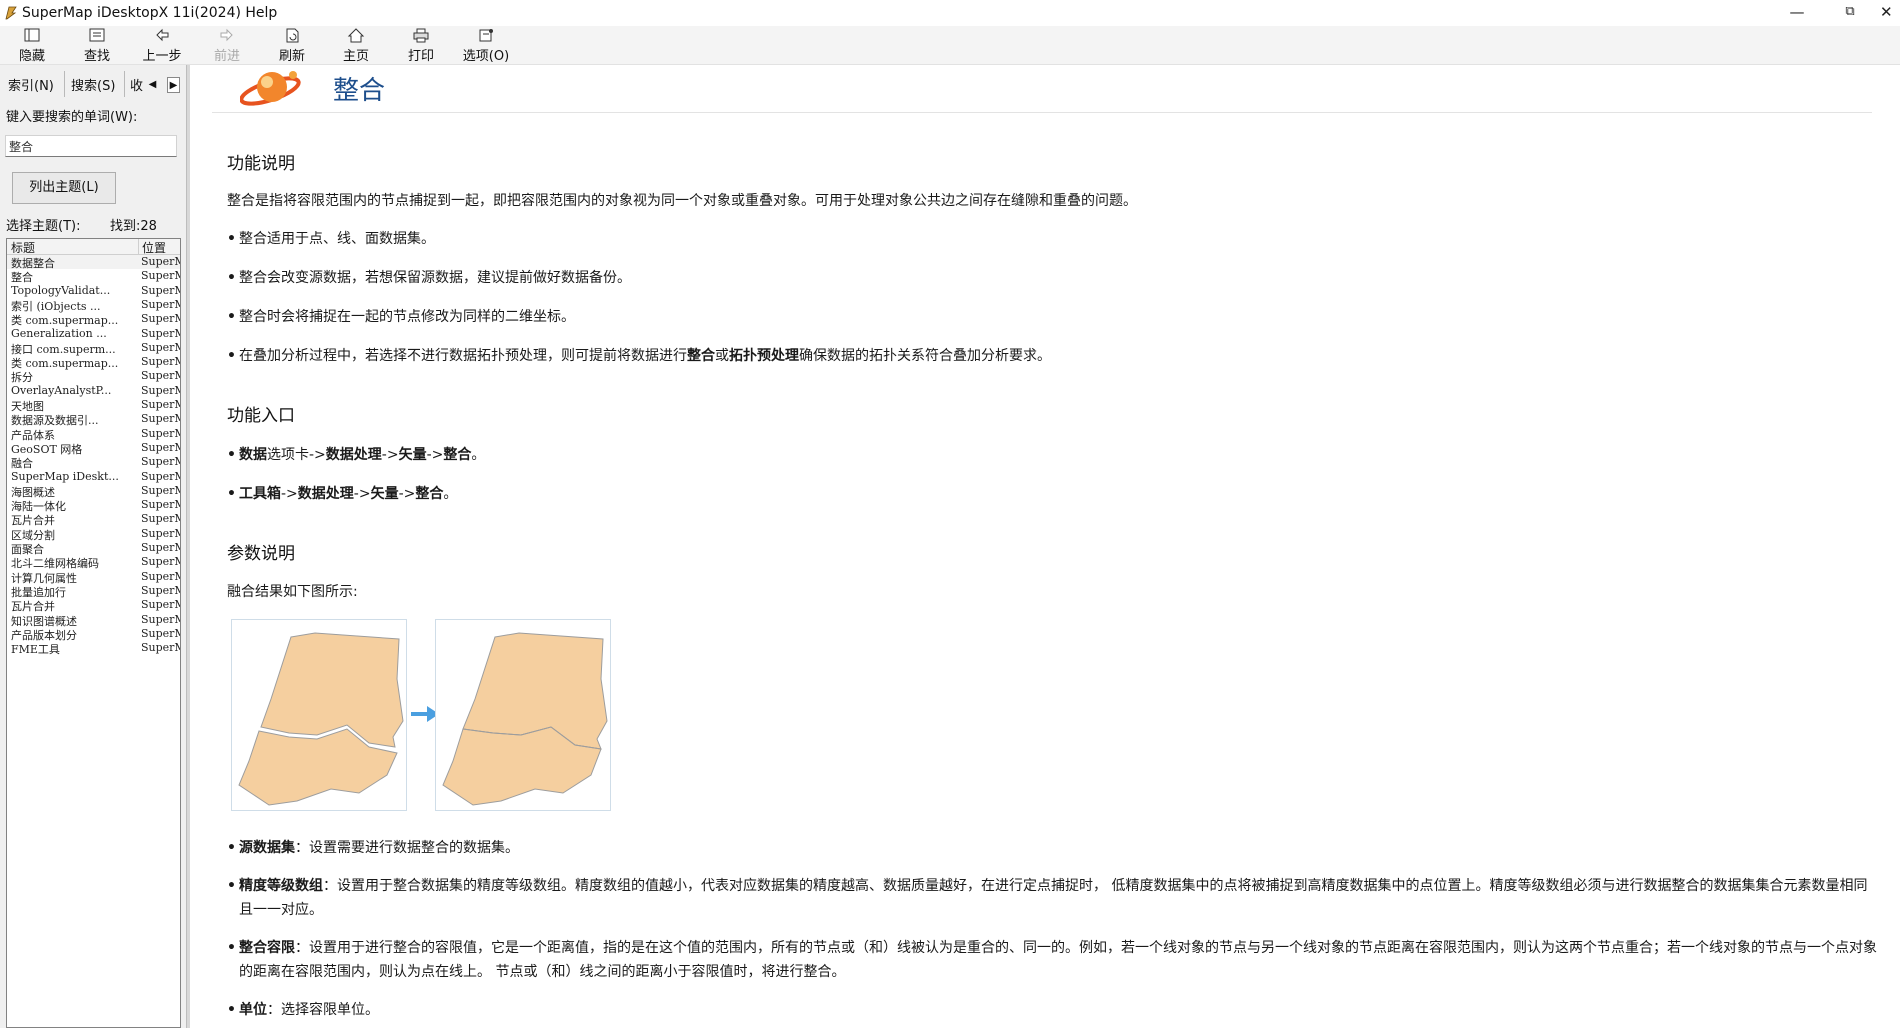  Describe the element at coordinates (407, 317) in the screenshot. I see `bullet-text: 整合时会将捕捉在一起的节点修改为同样的二维坐标。` at that location.